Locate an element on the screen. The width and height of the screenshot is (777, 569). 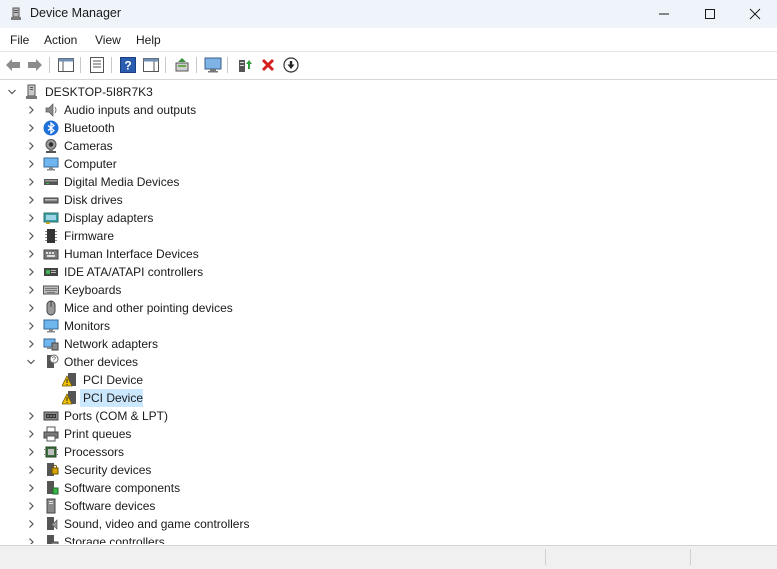
tree-category-node: Bluetooth is located at coordinates (388, 128).